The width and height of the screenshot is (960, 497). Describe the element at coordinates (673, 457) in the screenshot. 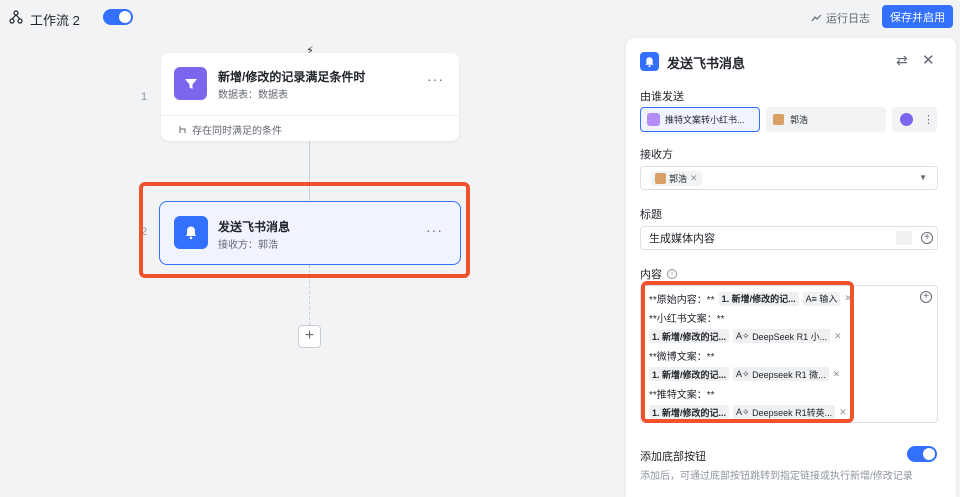

I see `bottom-button-label: 添加底部按钮` at that location.